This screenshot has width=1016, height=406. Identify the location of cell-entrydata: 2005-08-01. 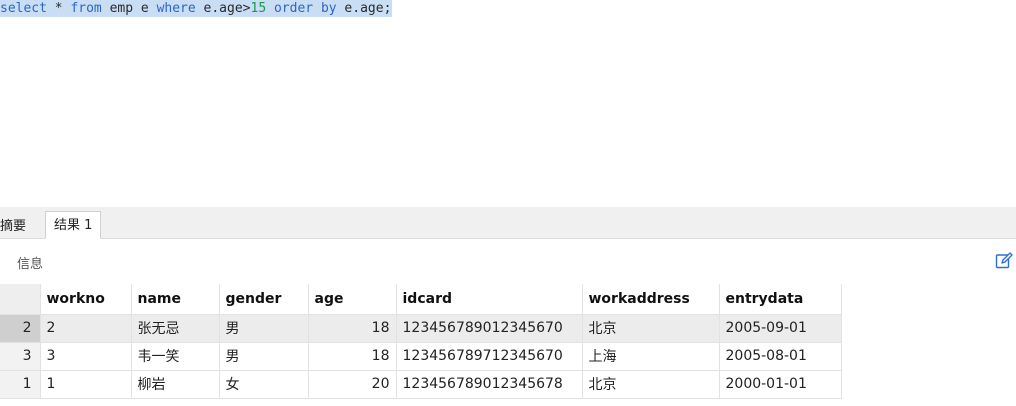
(780, 356).